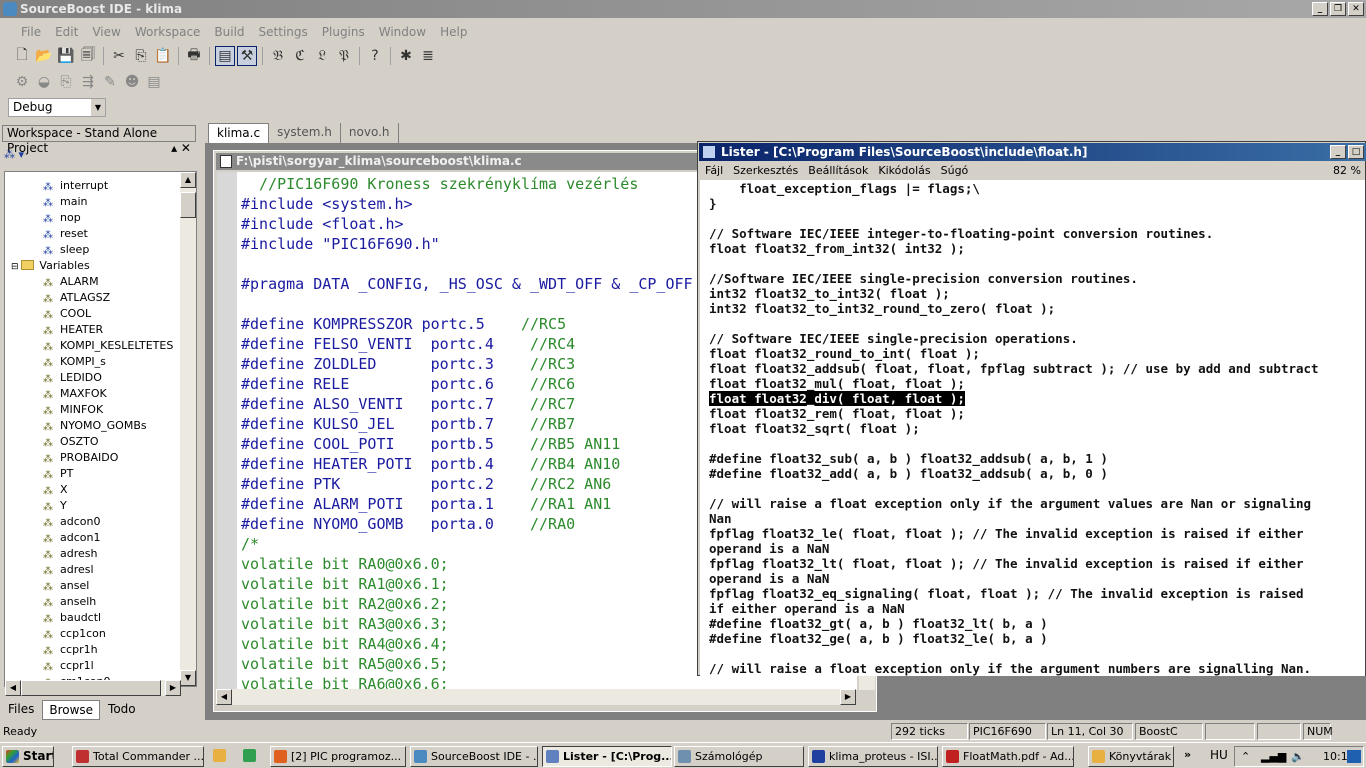 This screenshot has width=1366, height=768. What do you see at coordinates (194, 56) in the screenshot?
I see `print-icon: 🖶` at bounding box center [194, 56].